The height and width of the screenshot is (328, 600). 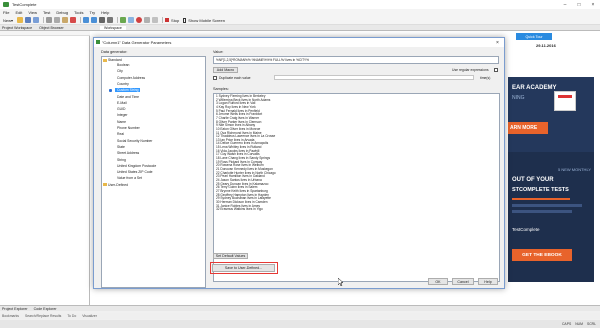 What do you see at coordinates (57, 20) in the screenshot?
I see `copy-icon` at bounding box center [57, 20].